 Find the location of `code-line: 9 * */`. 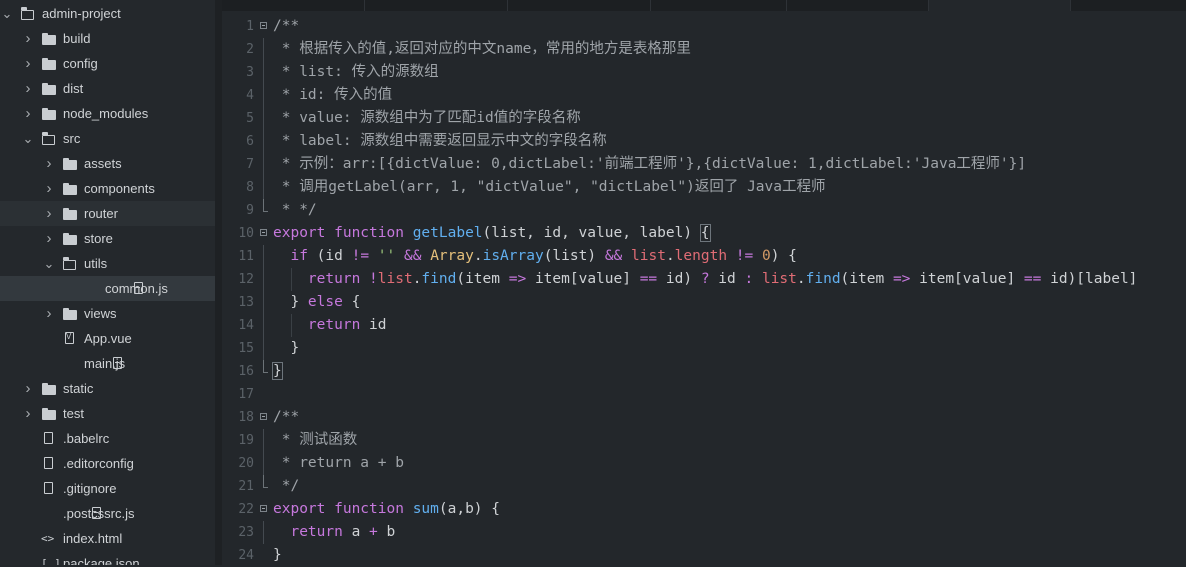

code-line: 9 * */ is located at coordinates (704, 210).